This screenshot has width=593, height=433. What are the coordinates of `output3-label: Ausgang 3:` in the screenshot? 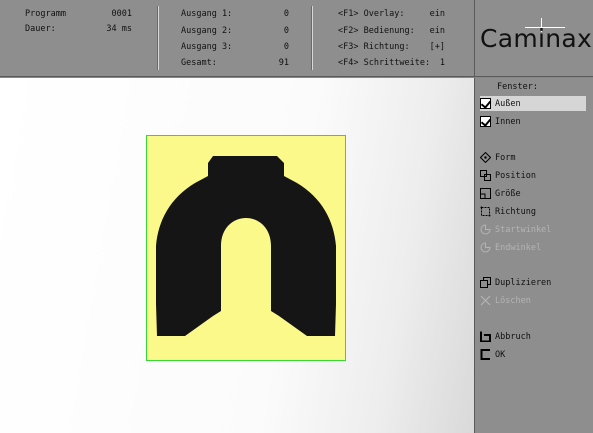 It's located at (207, 47).